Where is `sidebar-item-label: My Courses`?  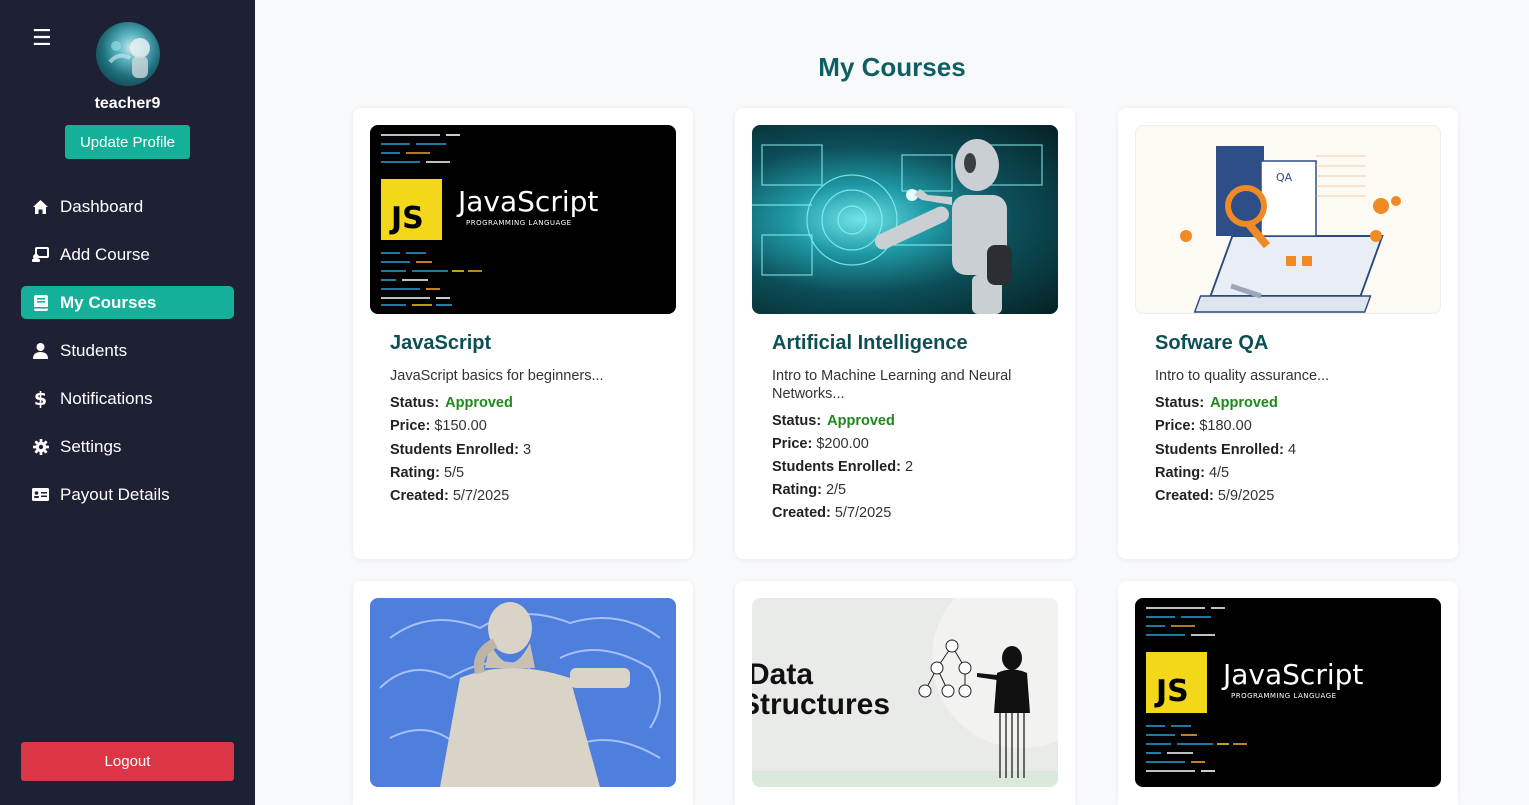
sidebar-item-label: My Courses is located at coordinates (108, 302).